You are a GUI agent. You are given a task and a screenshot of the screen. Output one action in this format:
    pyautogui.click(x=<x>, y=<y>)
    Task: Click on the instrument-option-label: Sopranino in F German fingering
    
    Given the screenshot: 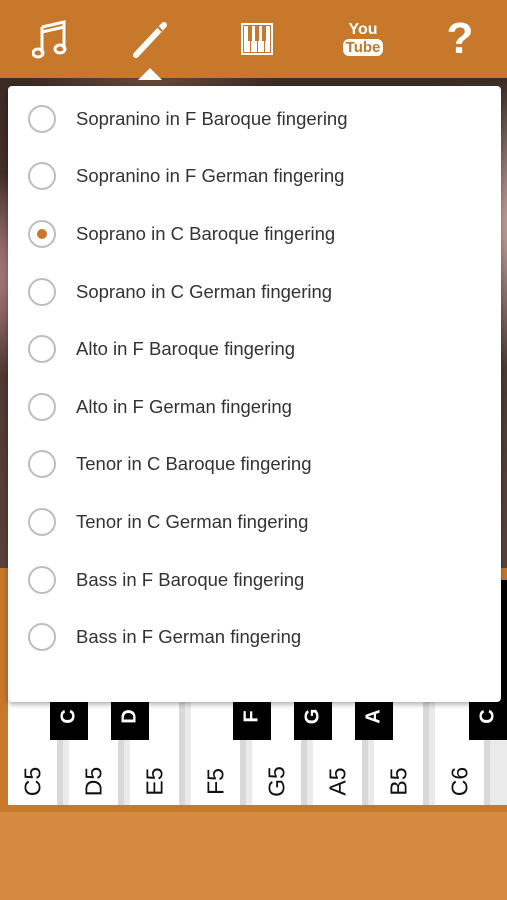 What is the action you would take?
    pyautogui.click(x=210, y=176)
    